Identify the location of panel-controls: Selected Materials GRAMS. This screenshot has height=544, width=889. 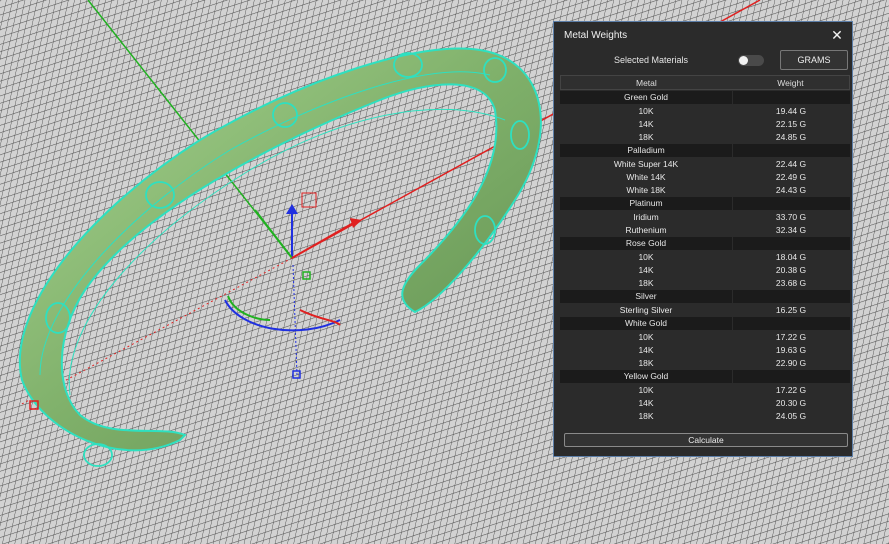
(703, 60).